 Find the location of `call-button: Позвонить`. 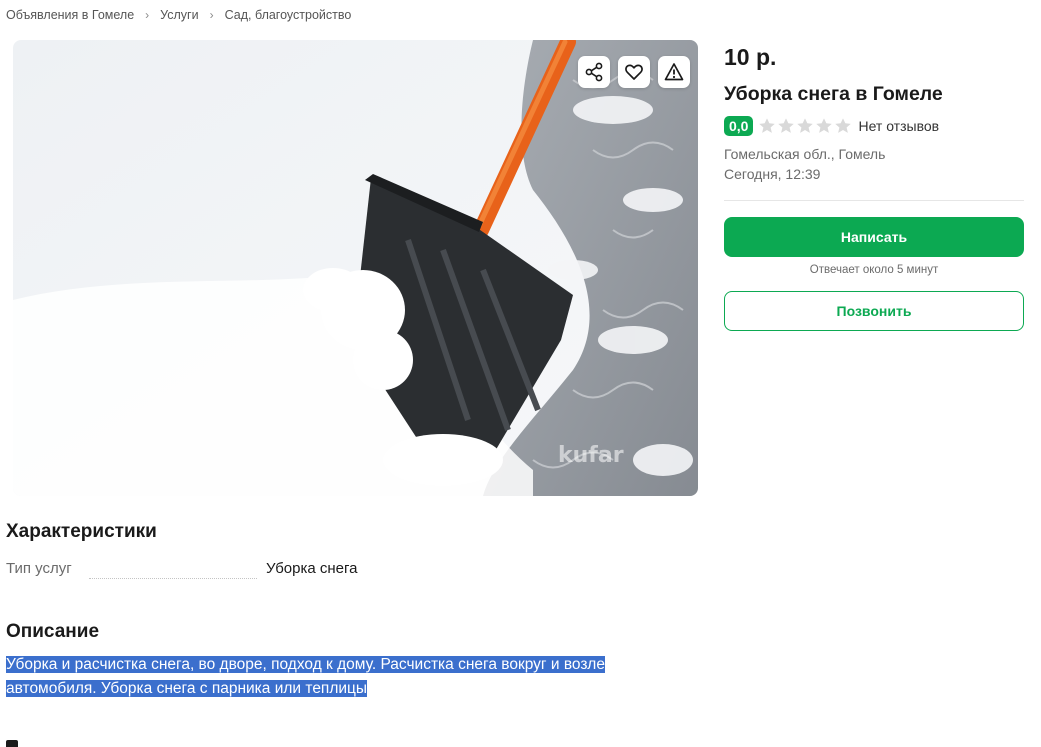

call-button: Позвонить is located at coordinates (874, 311).